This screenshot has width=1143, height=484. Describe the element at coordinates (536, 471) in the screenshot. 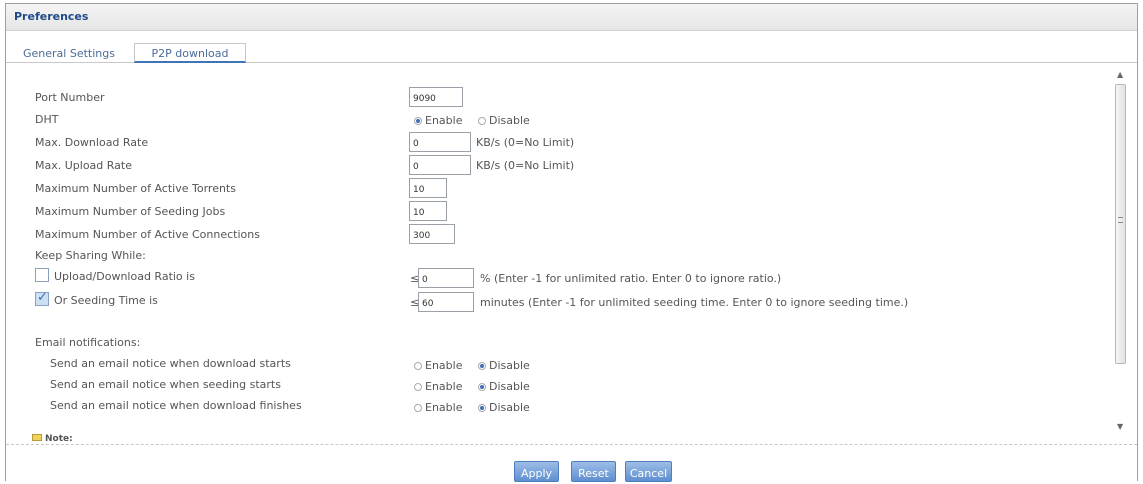

I see `apply-button: Apply` at that location.